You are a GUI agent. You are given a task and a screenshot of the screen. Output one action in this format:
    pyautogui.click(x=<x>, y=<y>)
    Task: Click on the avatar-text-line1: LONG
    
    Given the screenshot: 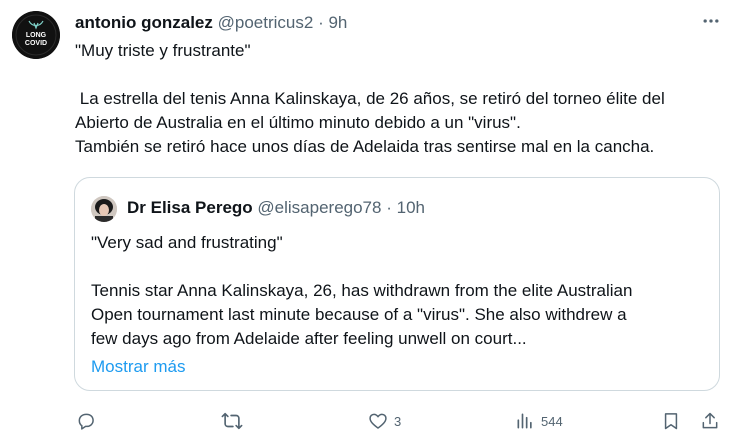 What is the action you would take?
    pyautogui.click(x=36, y=35)
    